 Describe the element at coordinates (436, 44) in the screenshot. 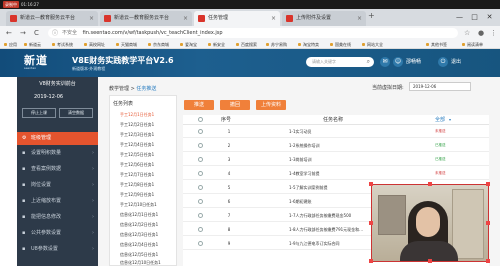

I see `bookmark-item: 其他书签` at that location.